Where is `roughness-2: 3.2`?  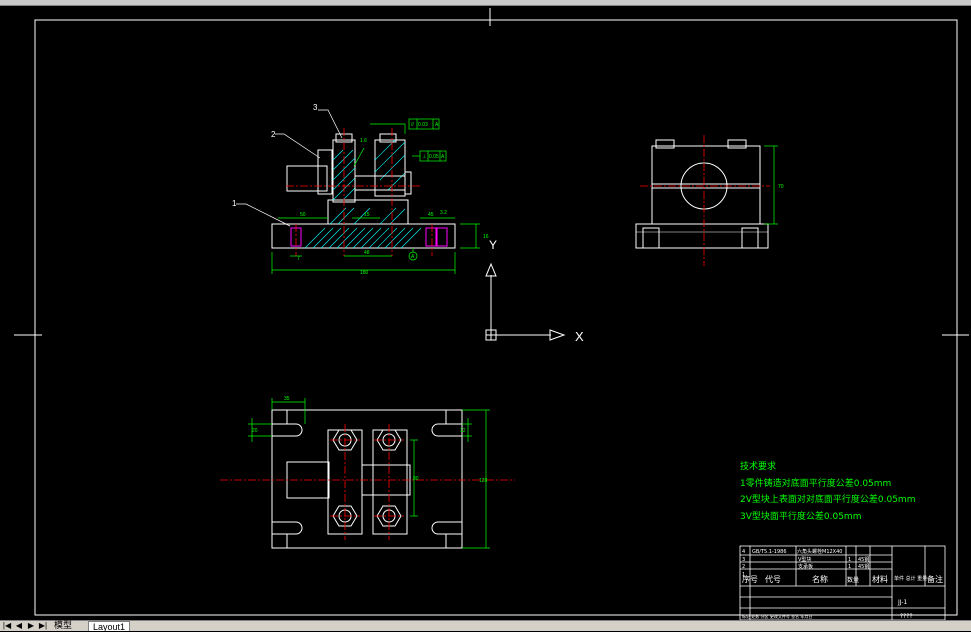
roughness-2: 3.2 is located at coordinates (443, 213).